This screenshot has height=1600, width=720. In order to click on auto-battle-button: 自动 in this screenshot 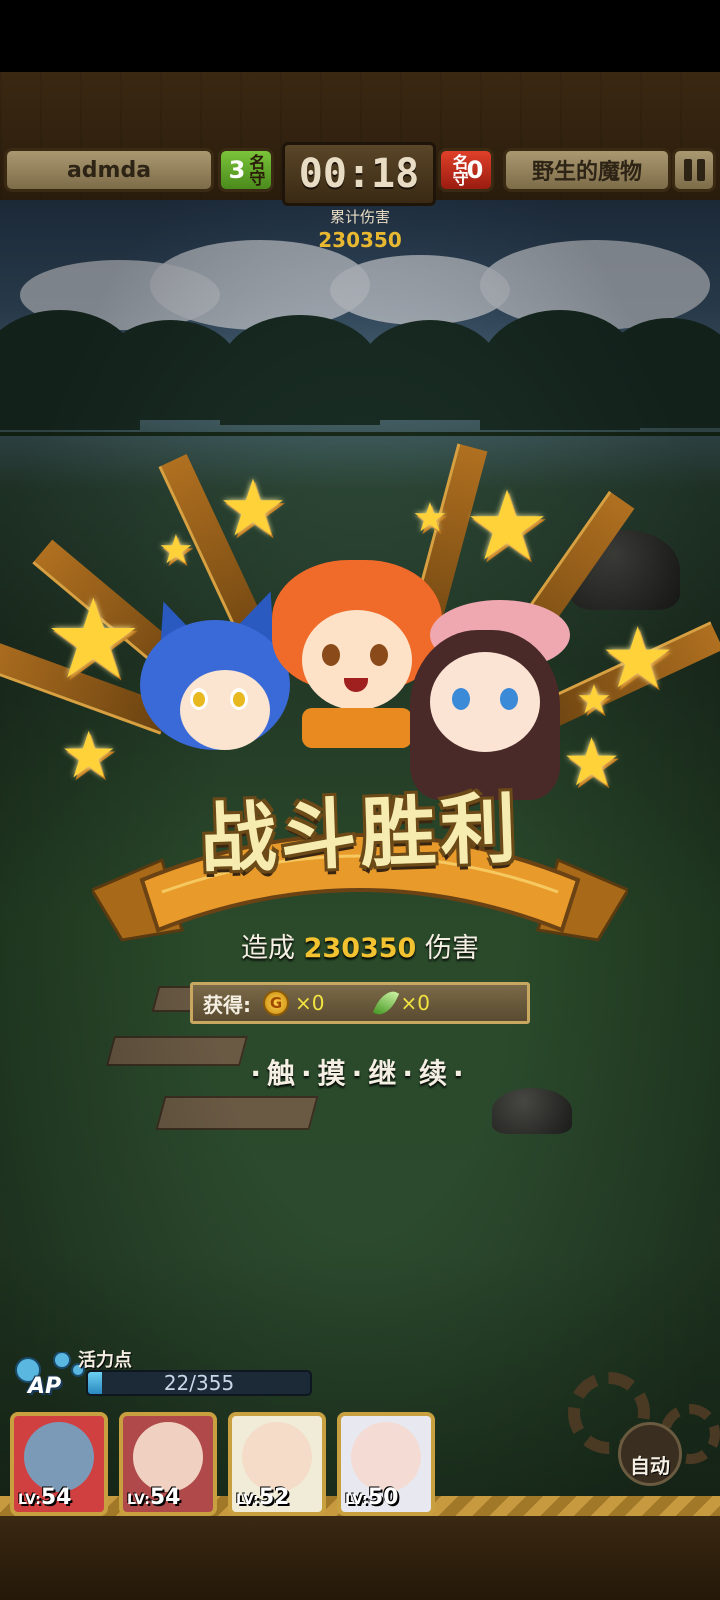, I will do `click(650, 1454)`.